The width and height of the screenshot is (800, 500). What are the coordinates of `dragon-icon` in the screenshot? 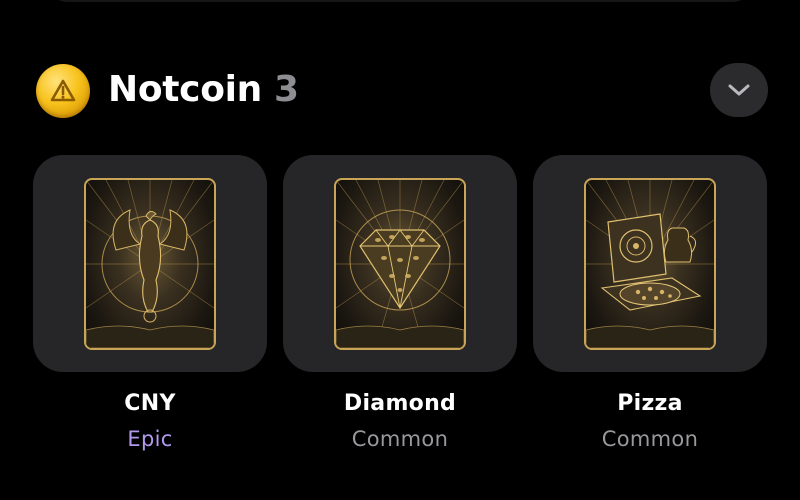 It's located at (150, 264).